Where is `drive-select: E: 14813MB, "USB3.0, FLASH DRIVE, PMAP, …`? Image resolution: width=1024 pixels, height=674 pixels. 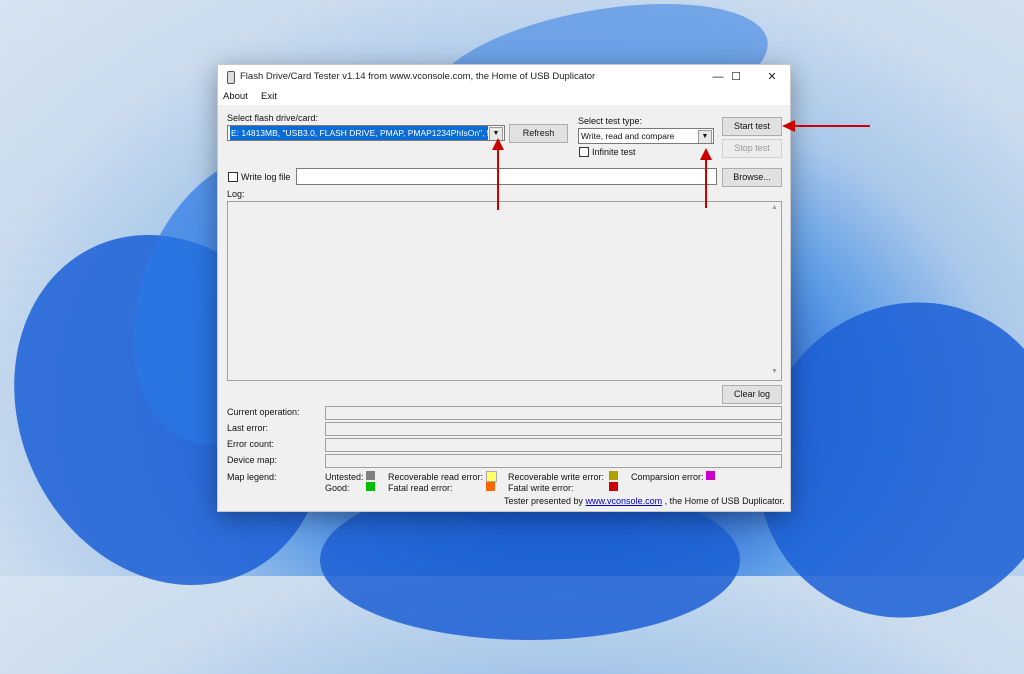 drive-select: E: 14813MB, "USB3.0, FLASH DRIVE, PMAP, … is located at coordinates (366, 133).